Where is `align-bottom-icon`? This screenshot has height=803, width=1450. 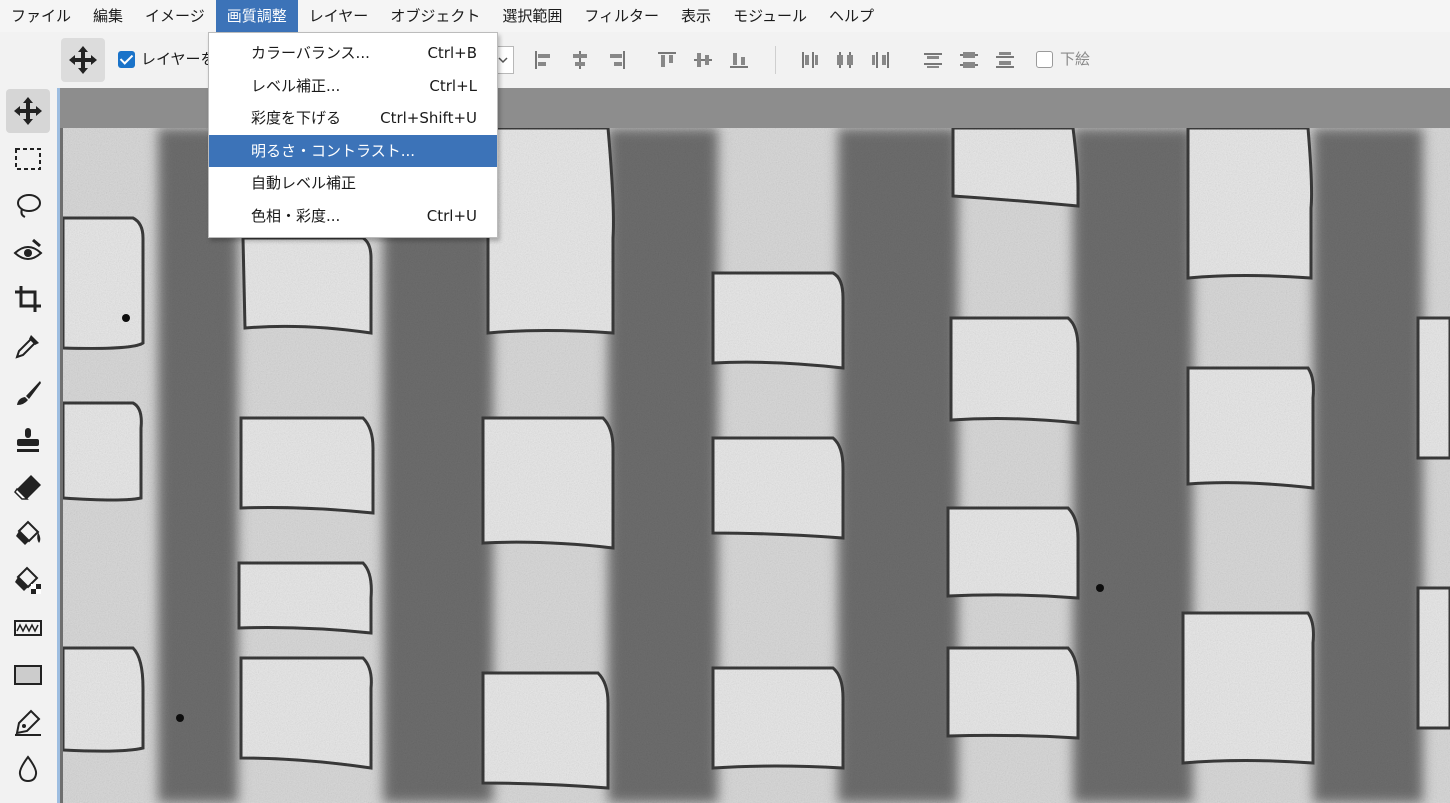 align-bottom-icon is located at coordinates (739, 60).